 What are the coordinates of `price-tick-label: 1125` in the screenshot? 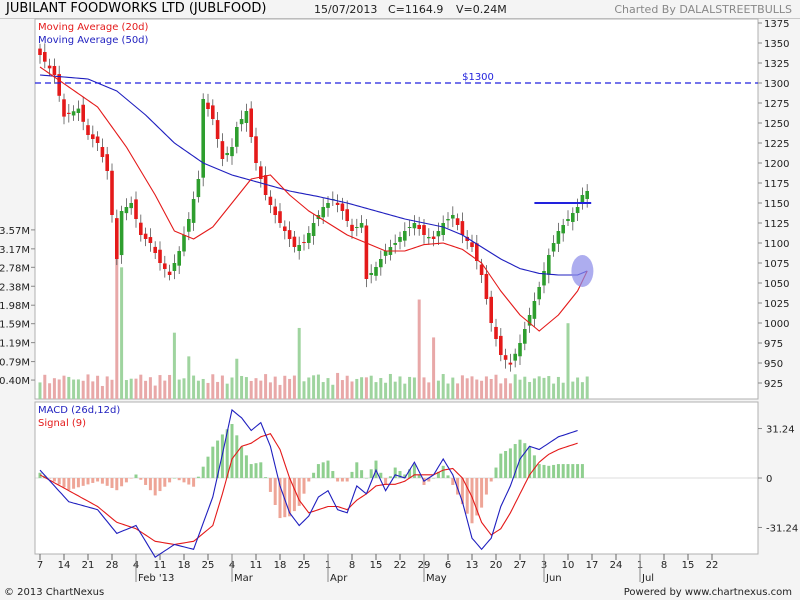 It's located at (776, 224).